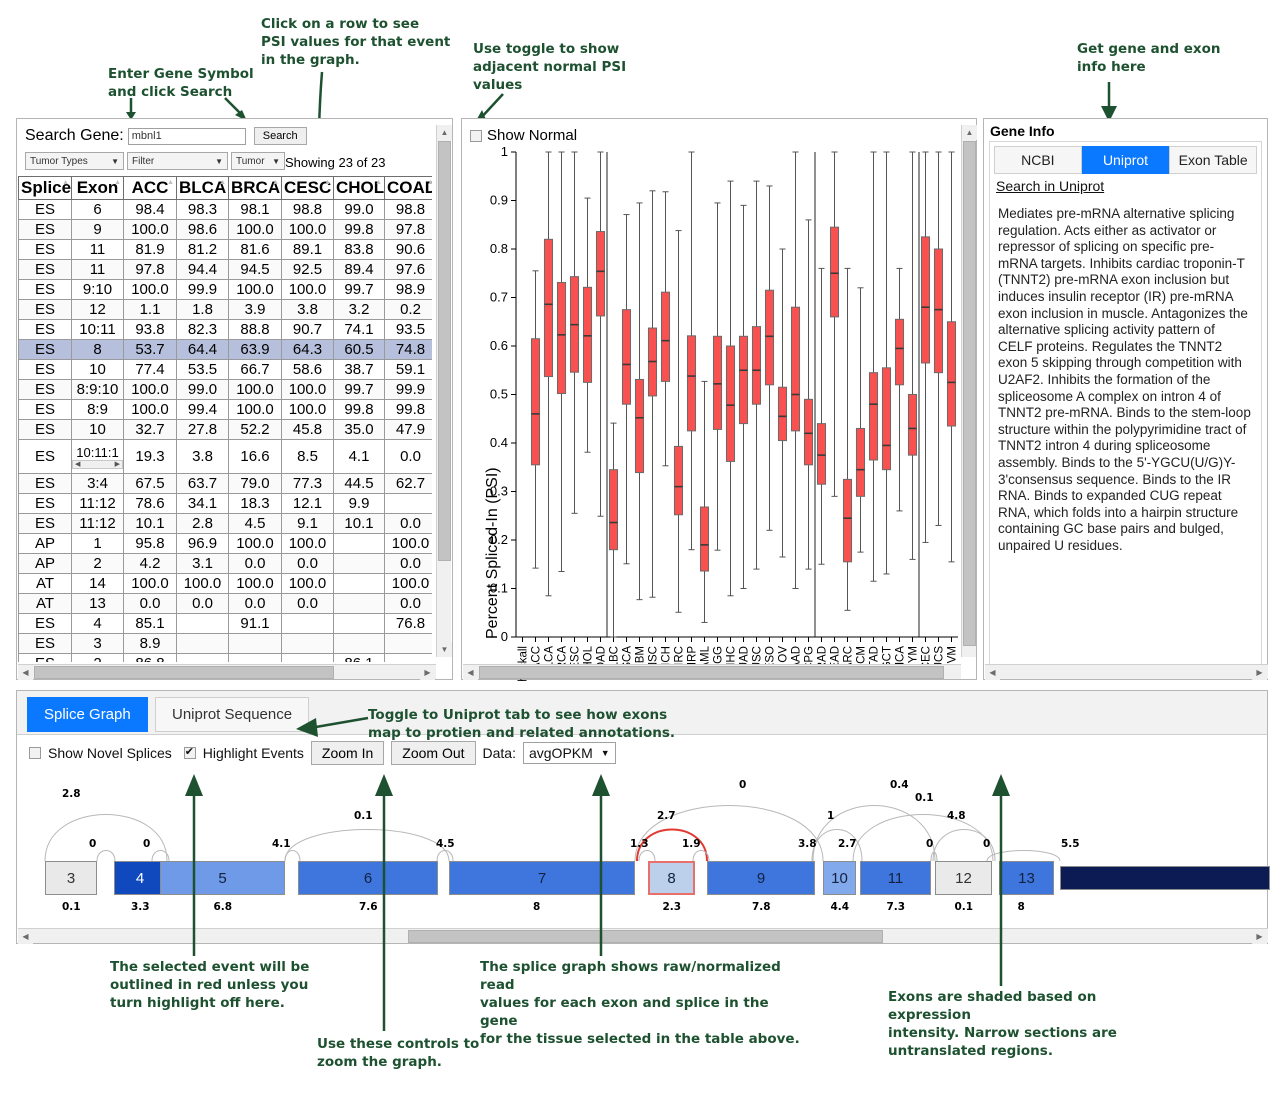  Describe the element at coordinates (408, 188) in the screenshot. I see `table-header-coad: COAD ▲` at that location.